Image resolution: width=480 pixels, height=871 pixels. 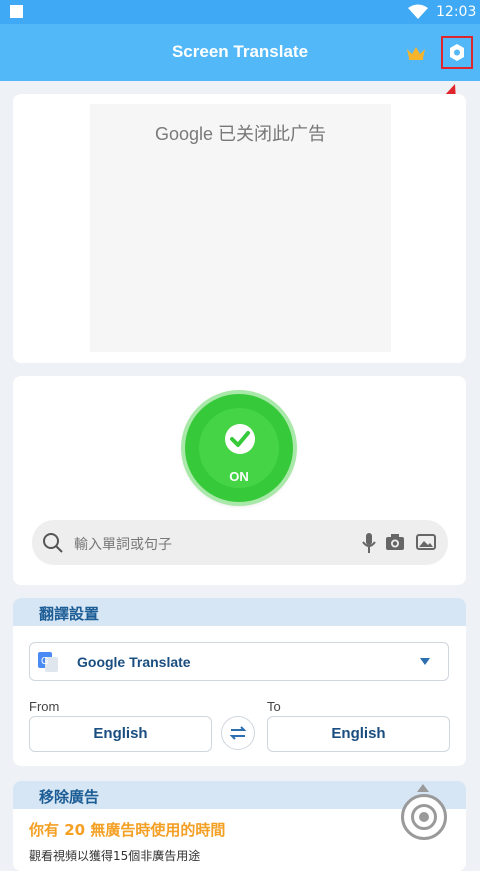 I want to click on camera-icon, so click(x=395, y=542).